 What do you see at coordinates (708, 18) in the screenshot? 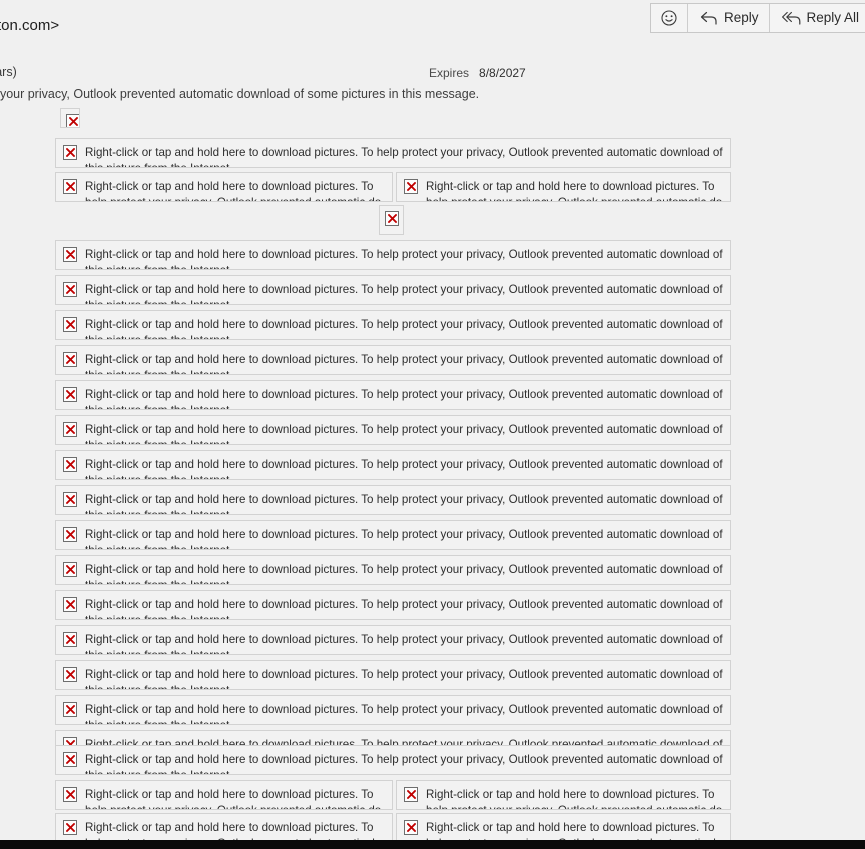
I see `reply-arrow-icon` at bounding box center [708, 18].